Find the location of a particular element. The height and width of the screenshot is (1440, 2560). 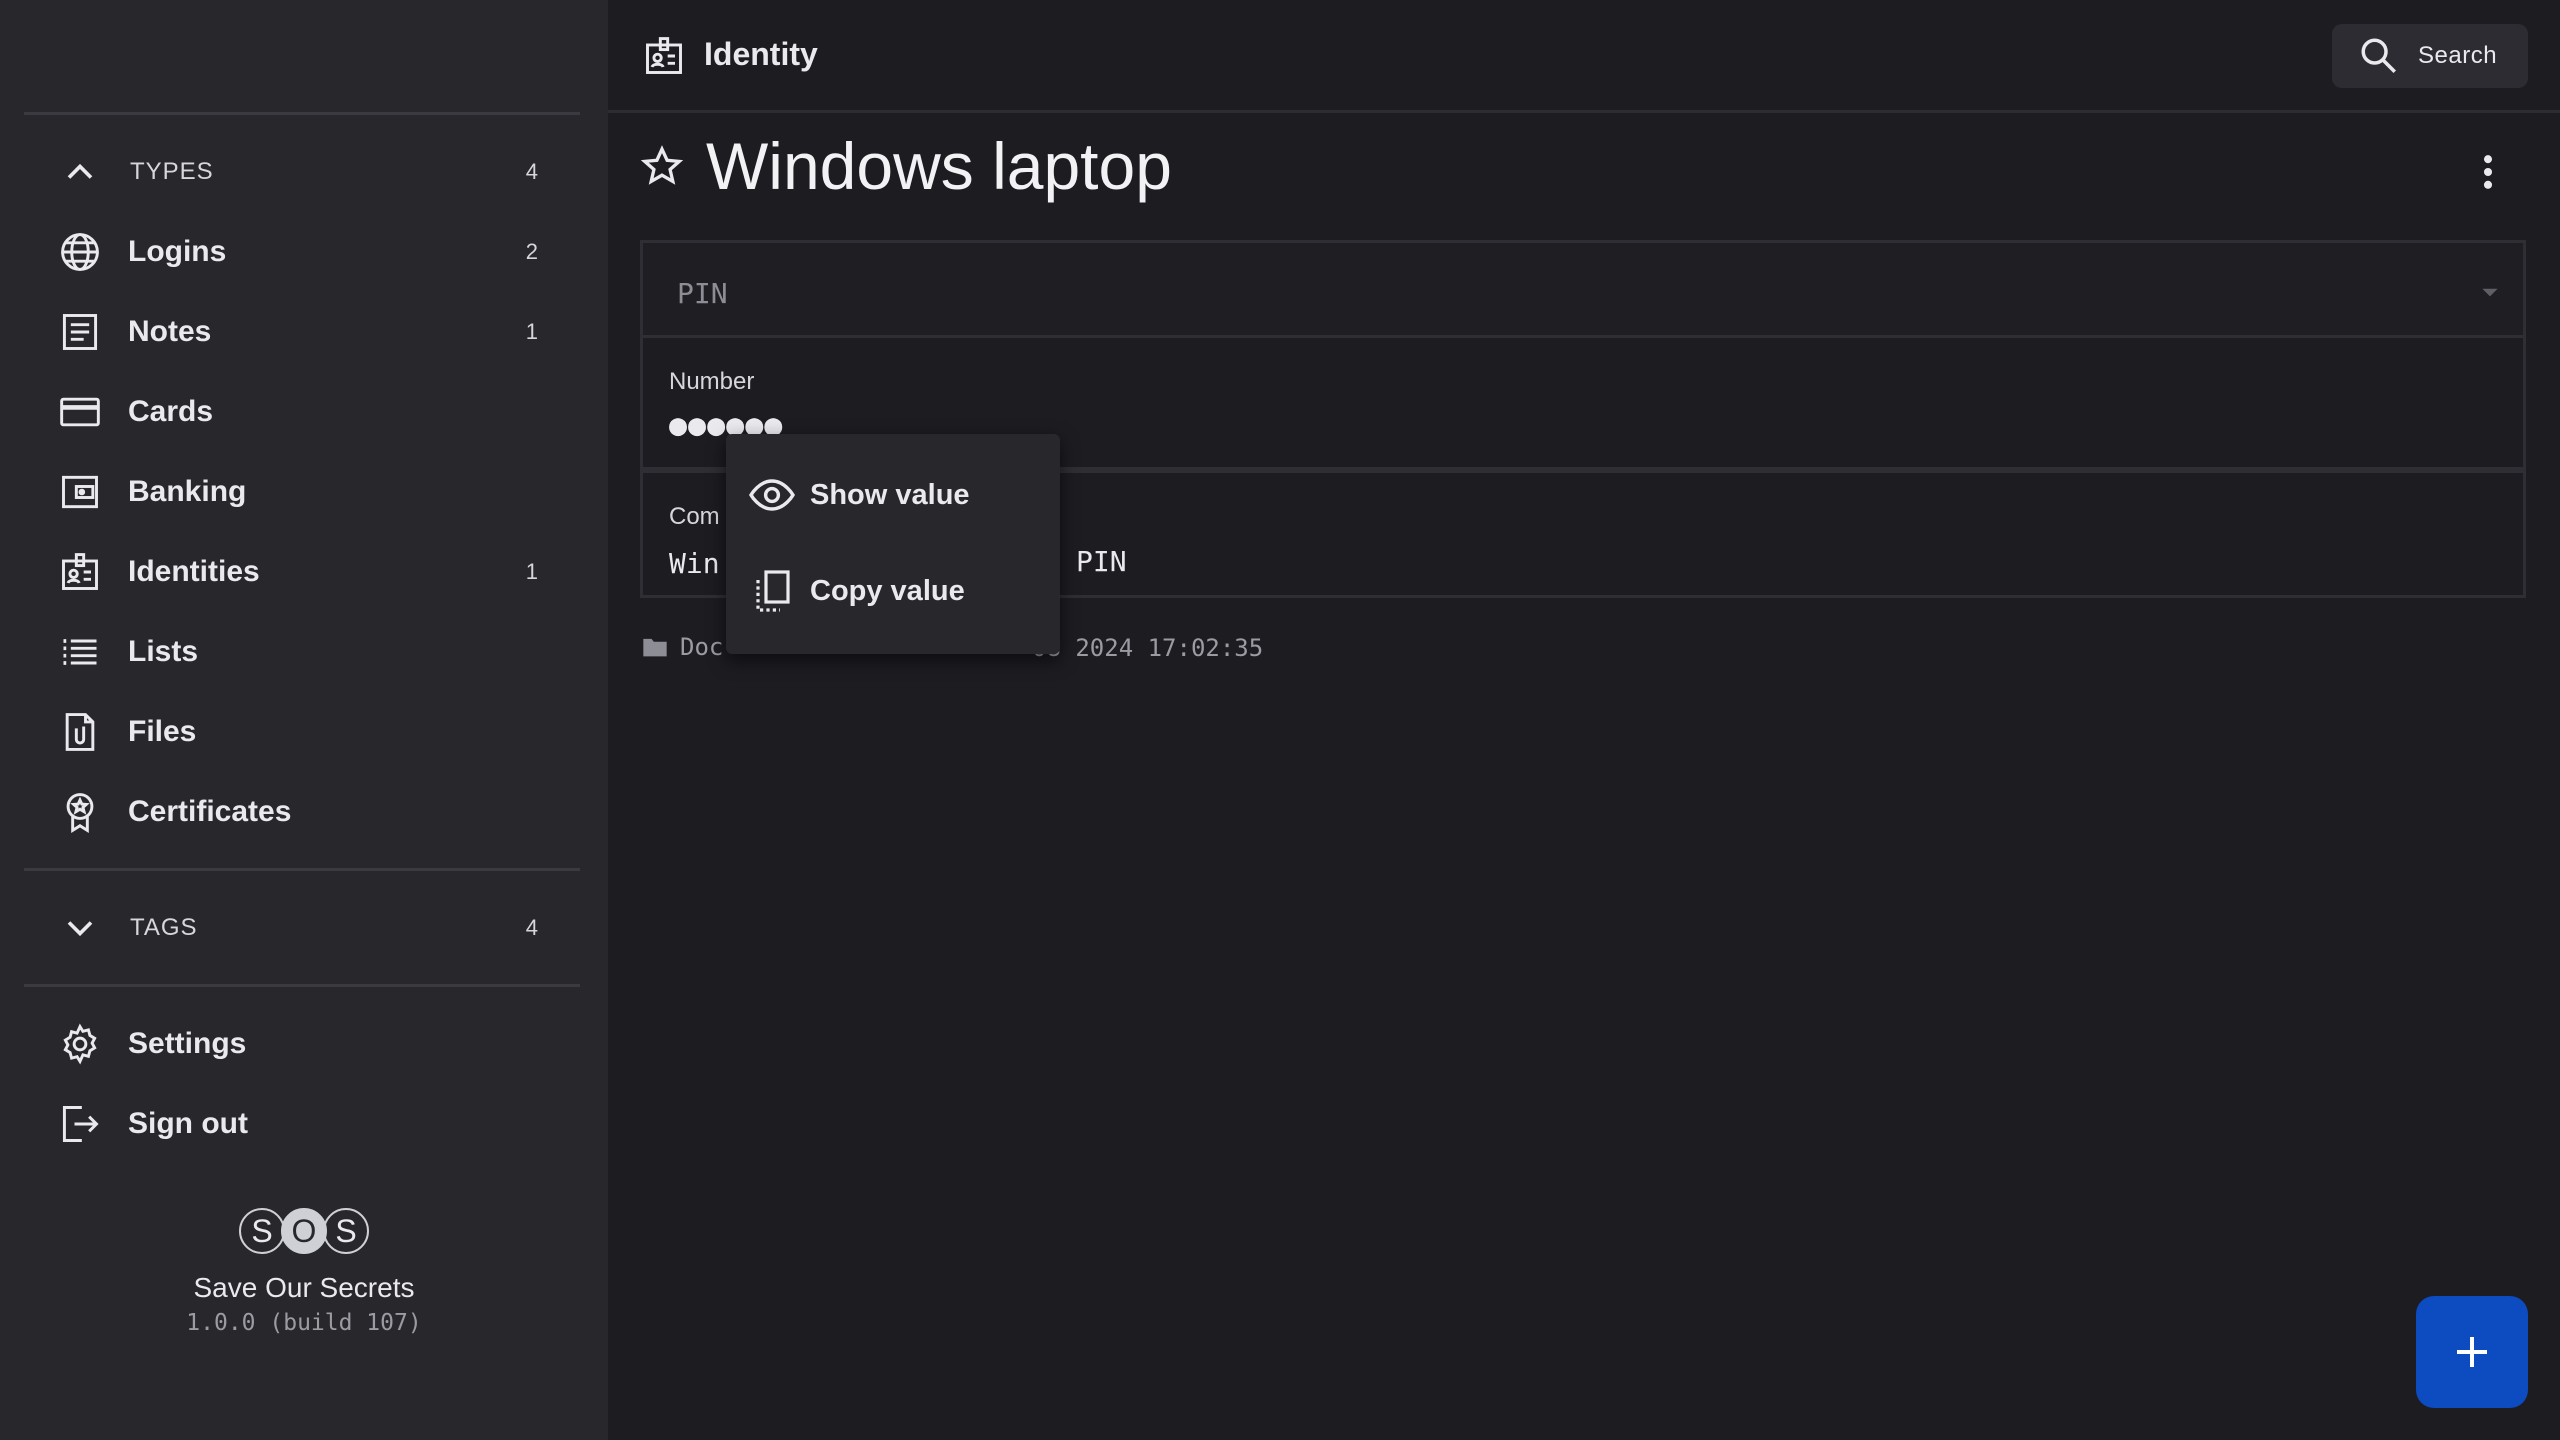

search-label: Search is located at coordinates (2458, 55).